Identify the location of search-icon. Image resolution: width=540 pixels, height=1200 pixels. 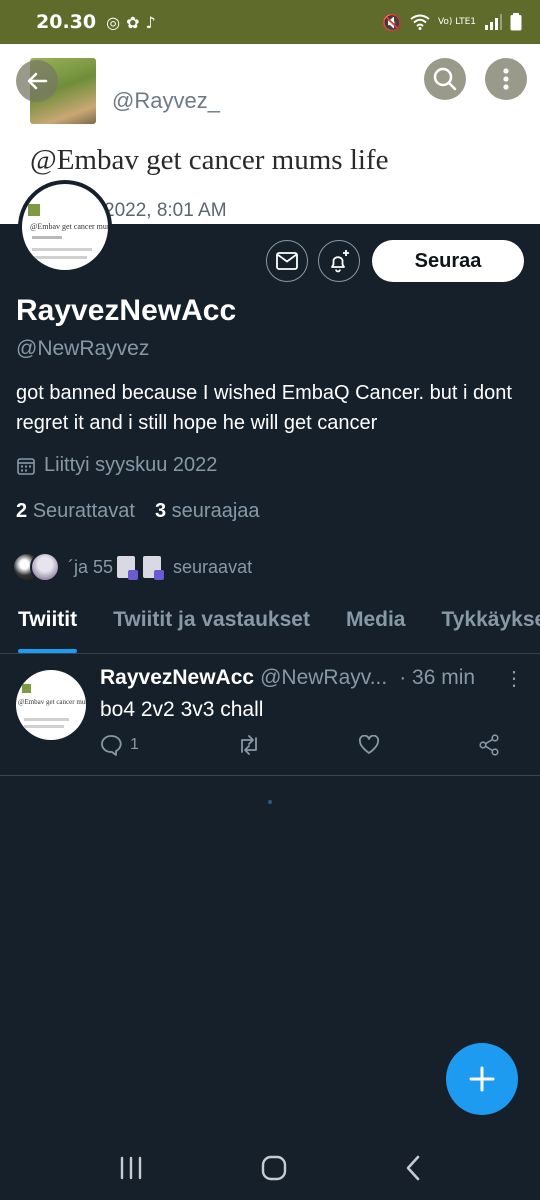
(445, 79).